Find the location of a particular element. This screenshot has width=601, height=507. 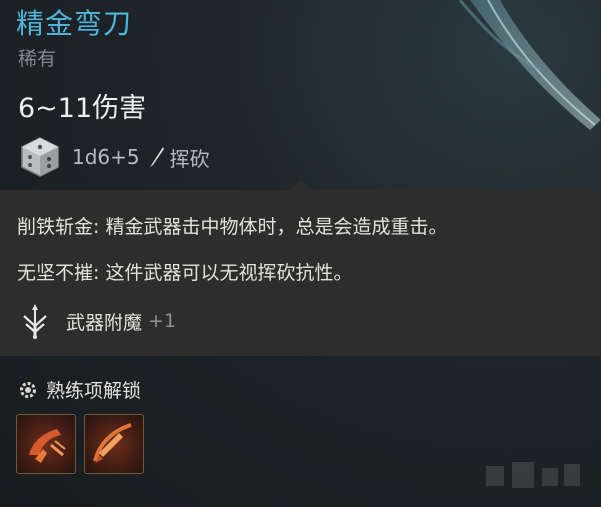

enchant-bonus: +1 is located at coordinates (162, 321).